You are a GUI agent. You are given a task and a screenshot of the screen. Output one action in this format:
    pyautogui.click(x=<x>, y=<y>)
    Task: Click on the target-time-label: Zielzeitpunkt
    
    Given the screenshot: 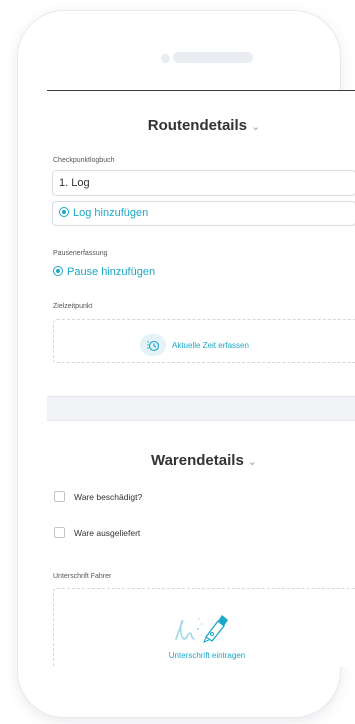 What is the action you would take?
    pyautogui.click(x=73, y=306)
    